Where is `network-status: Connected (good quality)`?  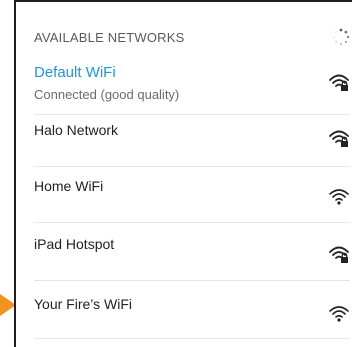
network-status: Connected (good quality) is located at coordinates (107, 94).